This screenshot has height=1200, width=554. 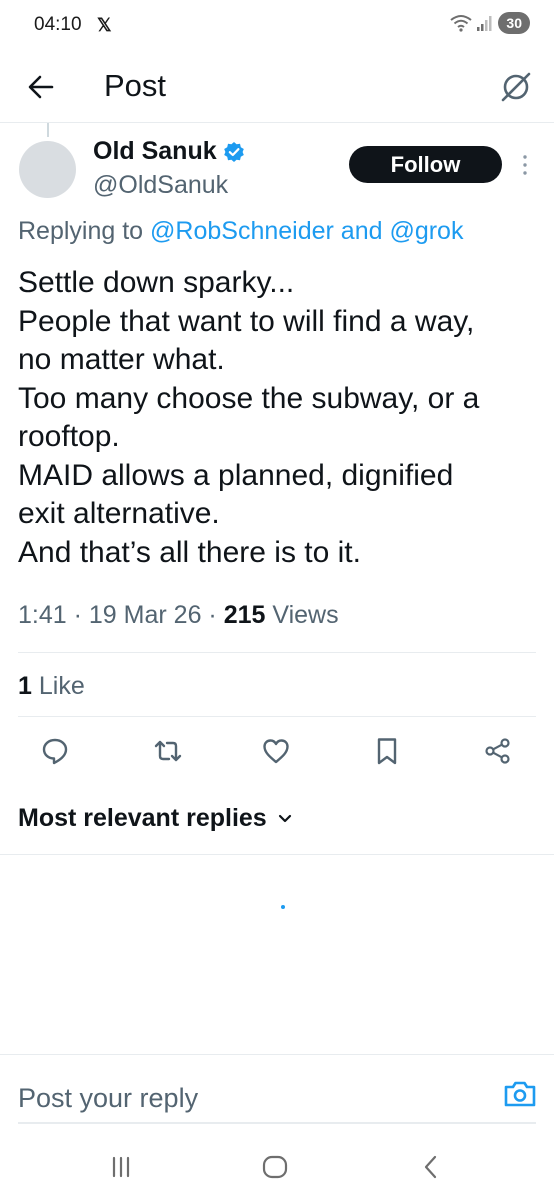 I want to click on x-logo-icon: 𝕏, so click(x=104, y=25).